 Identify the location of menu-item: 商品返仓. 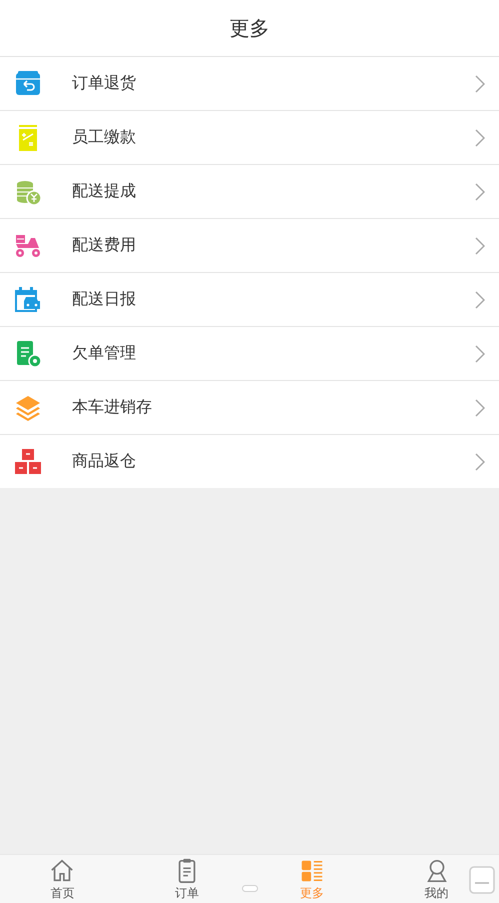
(249, 461).